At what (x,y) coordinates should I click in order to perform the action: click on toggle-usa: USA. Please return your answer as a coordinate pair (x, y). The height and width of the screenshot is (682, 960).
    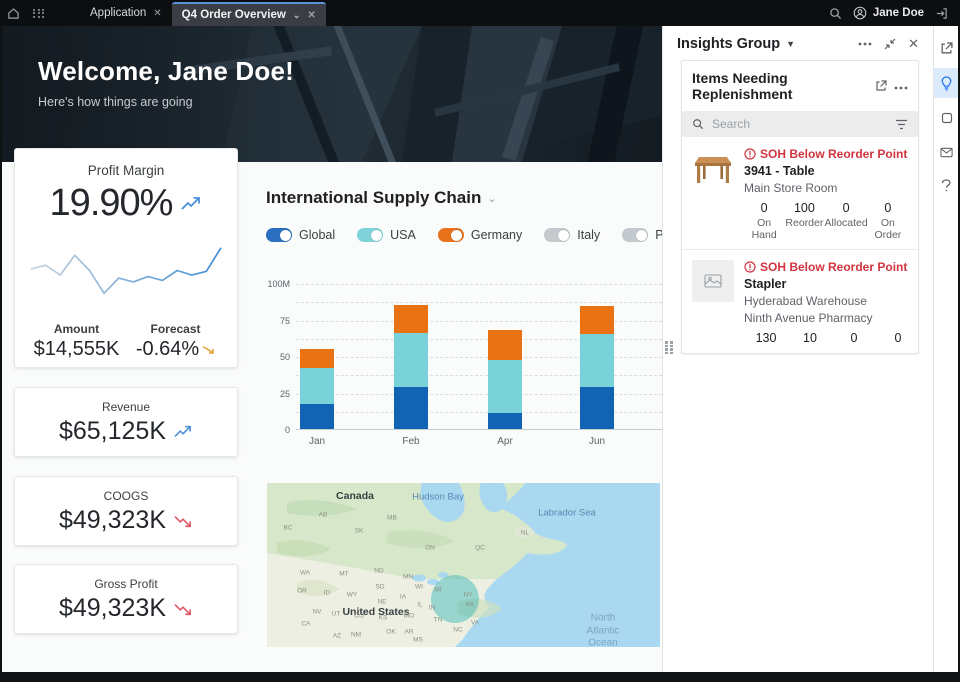
    Looking at the image, I should click on (386, 235).